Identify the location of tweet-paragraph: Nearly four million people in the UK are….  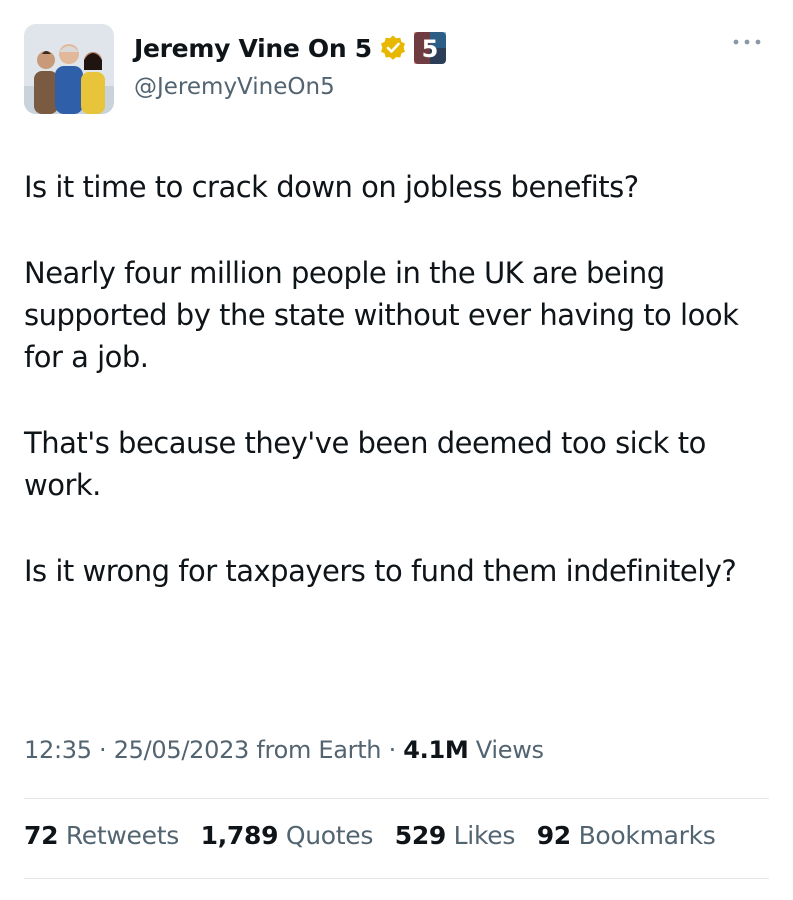
(381, 315).